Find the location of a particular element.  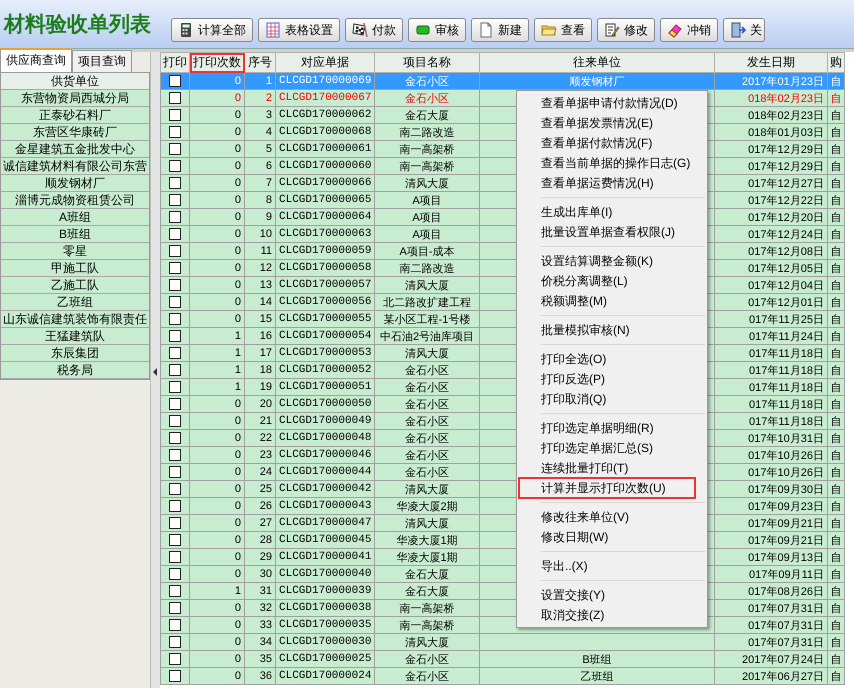

toolbar-button: 修改 is located at coordinates (626, 30).